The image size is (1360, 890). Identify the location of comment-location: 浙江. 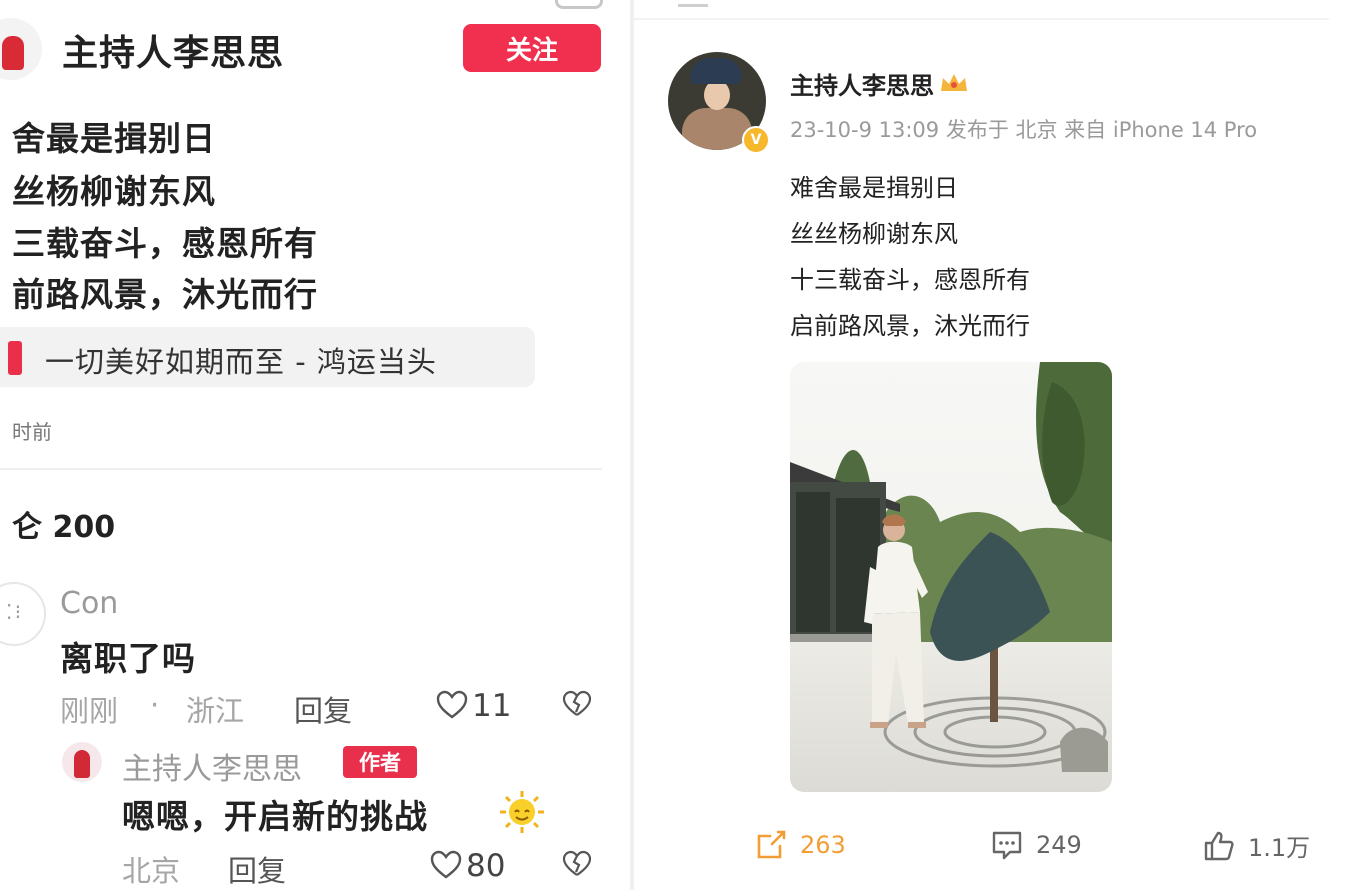
(215, 711).